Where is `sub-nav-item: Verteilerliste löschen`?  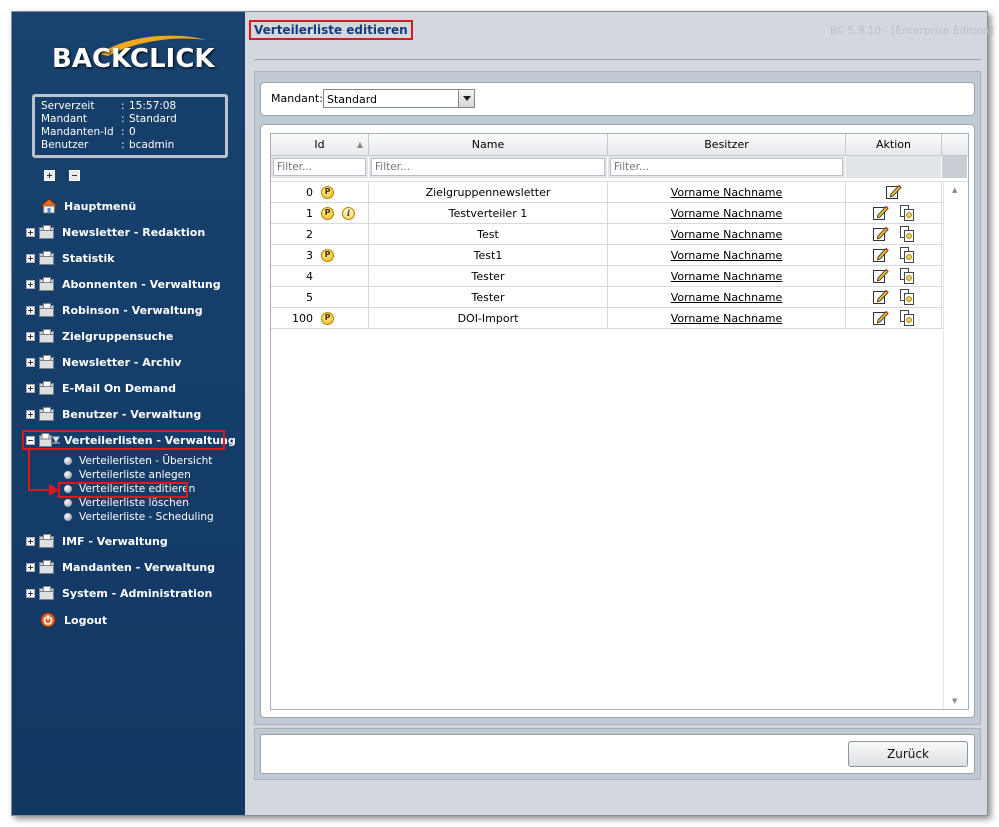
sub-nav-item: Verteilerliste löschen is located at coordinates (126, 503).